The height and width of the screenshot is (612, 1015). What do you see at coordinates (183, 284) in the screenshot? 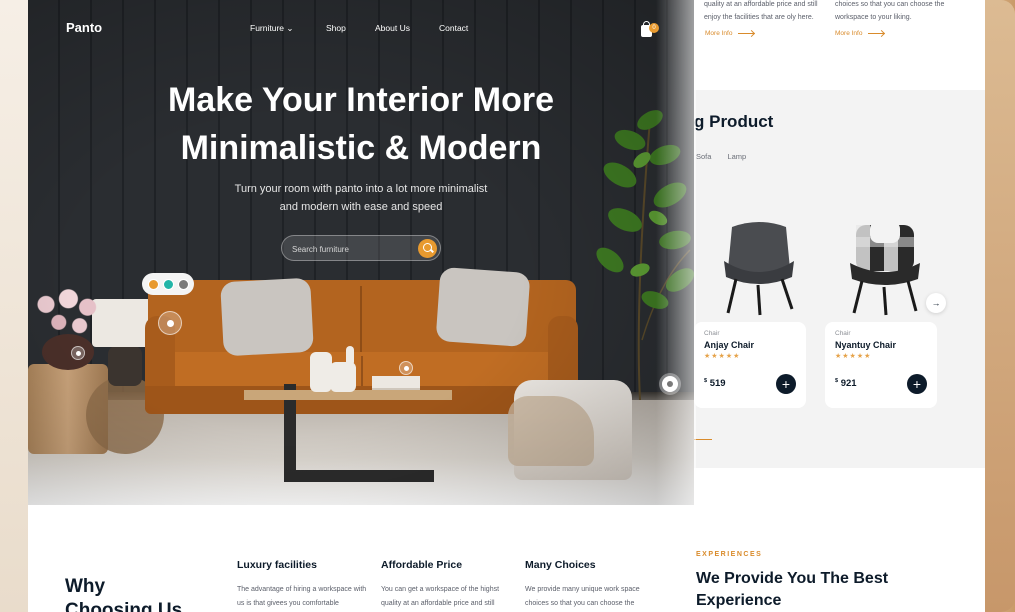
I see `swatch-gray` at bounding box center [183, 284].